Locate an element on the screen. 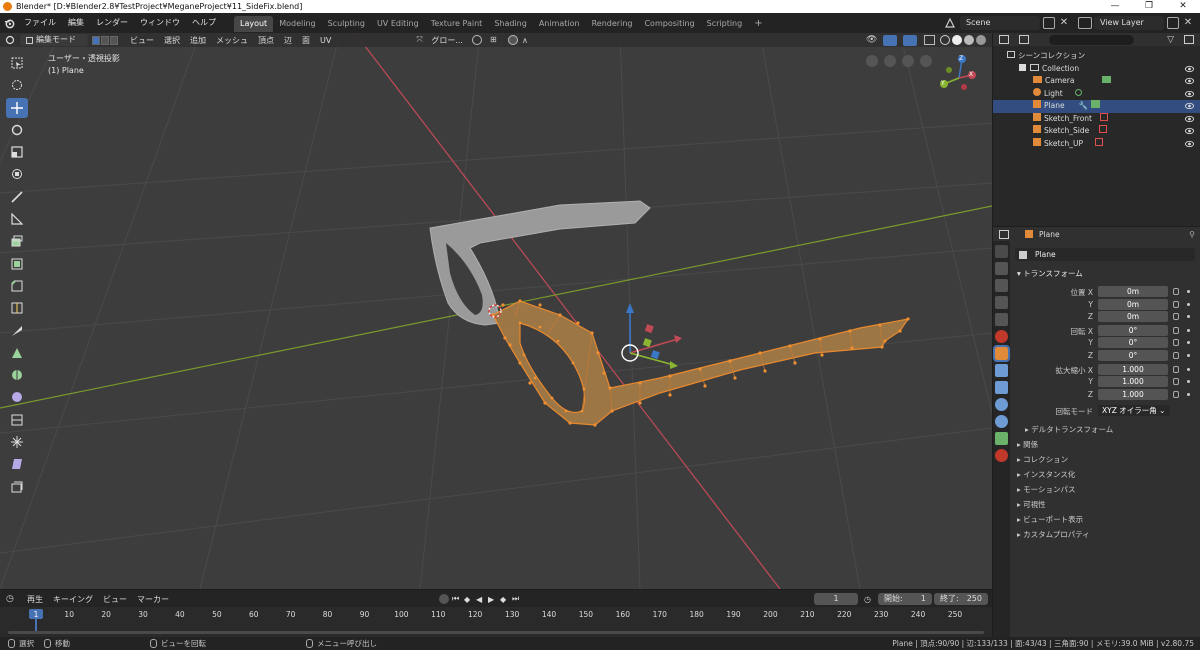 The image size is (1200, 650). rotation-y-field: 0° is located at coordinates (1133, 342).